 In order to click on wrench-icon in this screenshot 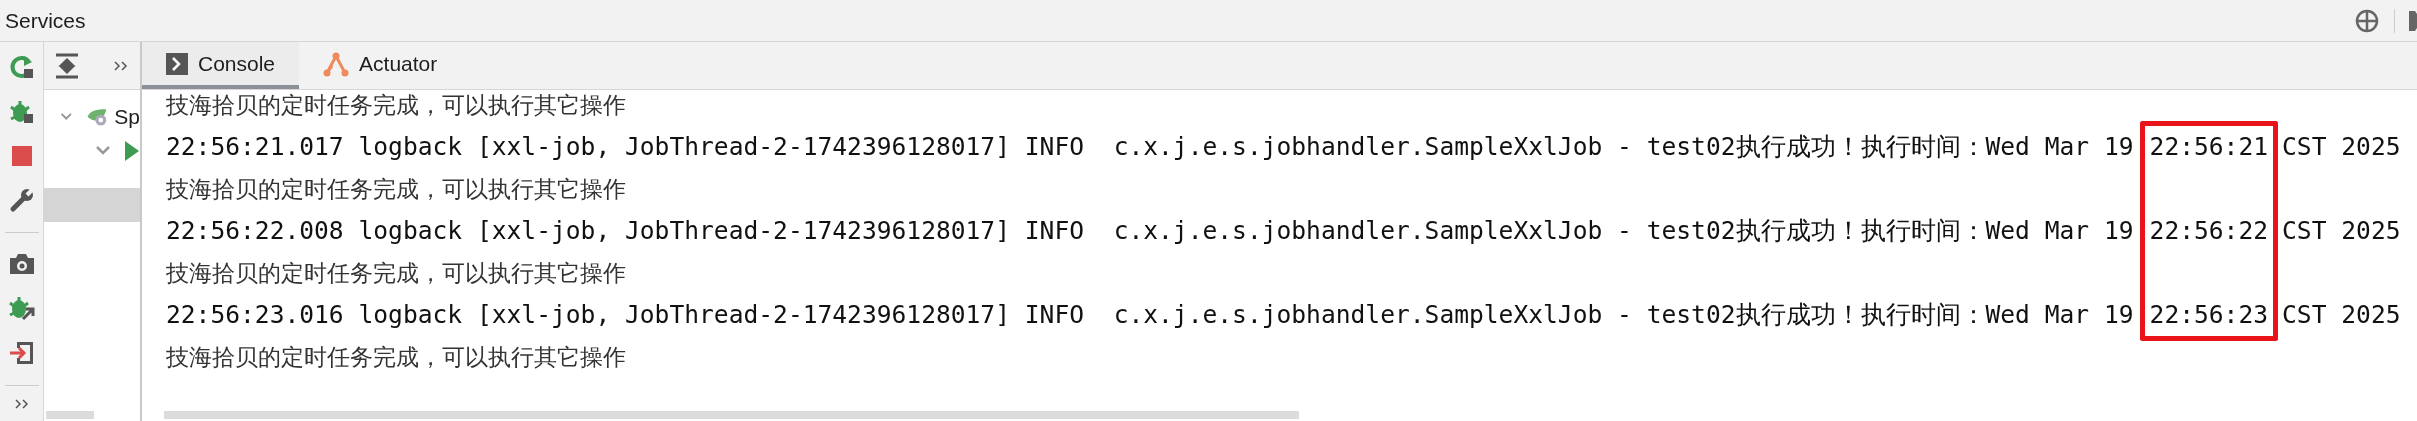, I will do `click(21, 200)`.